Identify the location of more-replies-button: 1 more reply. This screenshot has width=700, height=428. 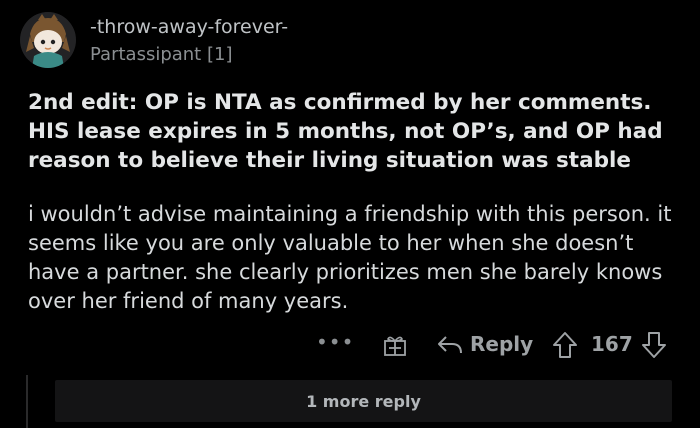
(363, 401).